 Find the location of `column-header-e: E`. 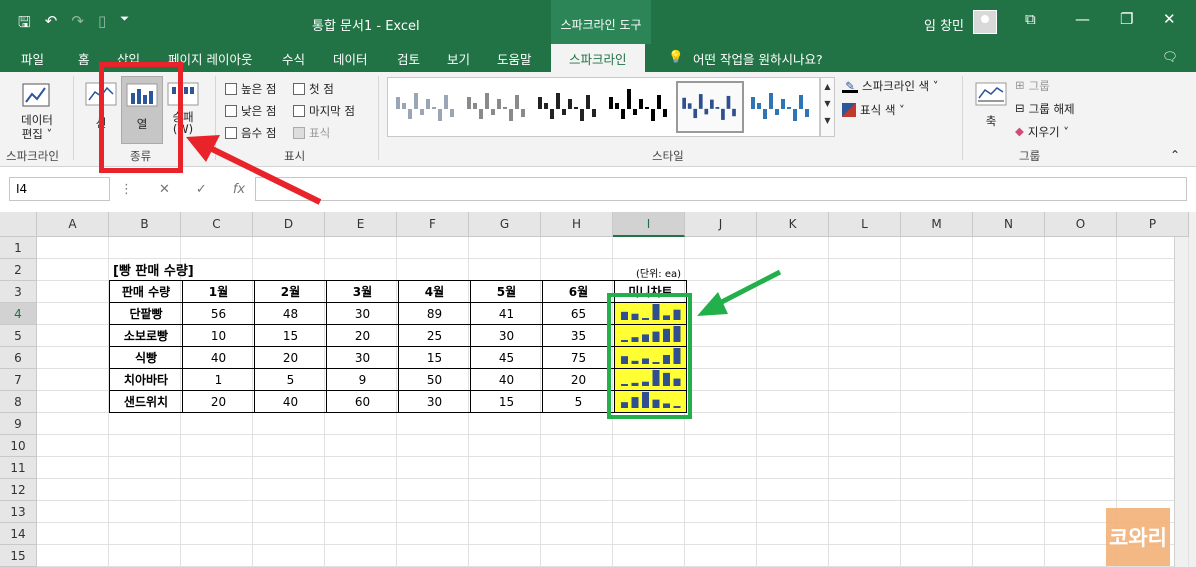

column-header-e: E is located at coordinates (361, 224).